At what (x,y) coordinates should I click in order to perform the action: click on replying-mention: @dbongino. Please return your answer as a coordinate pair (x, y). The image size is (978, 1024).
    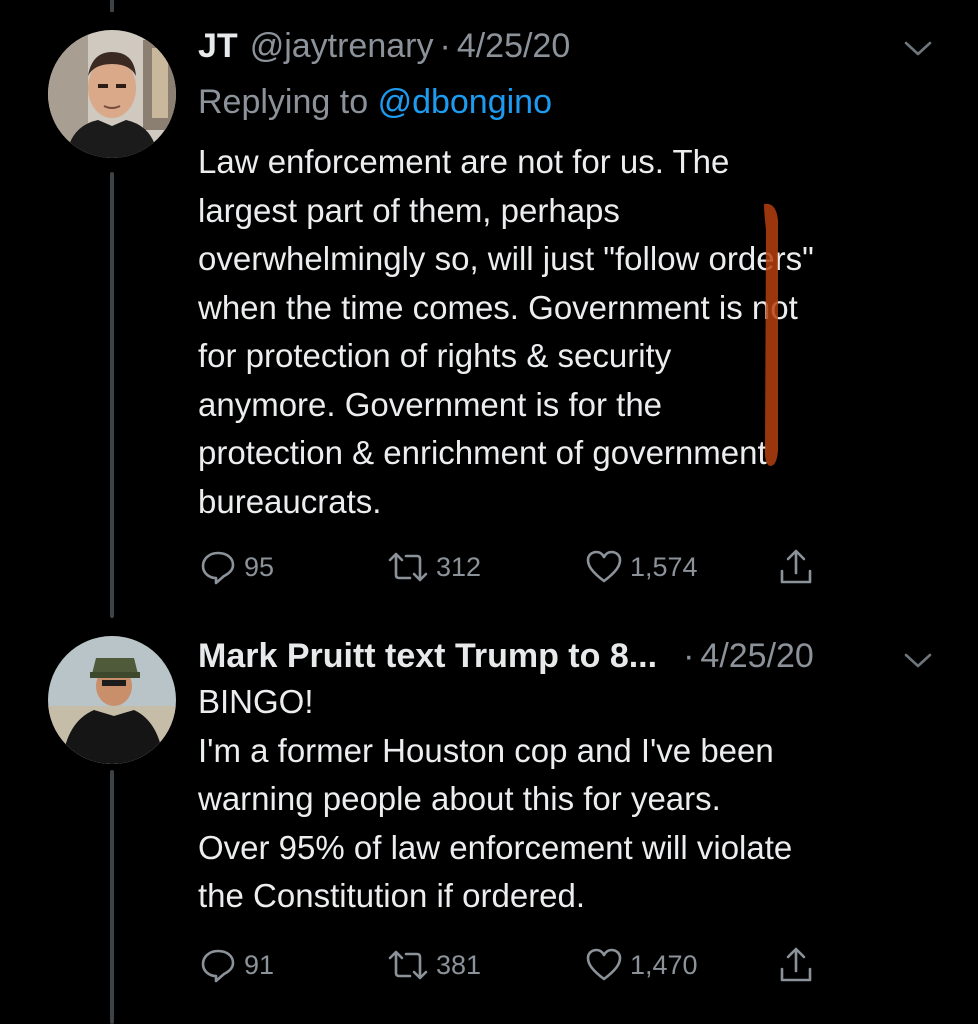
    Looking at the image, I should click on (465, 102).